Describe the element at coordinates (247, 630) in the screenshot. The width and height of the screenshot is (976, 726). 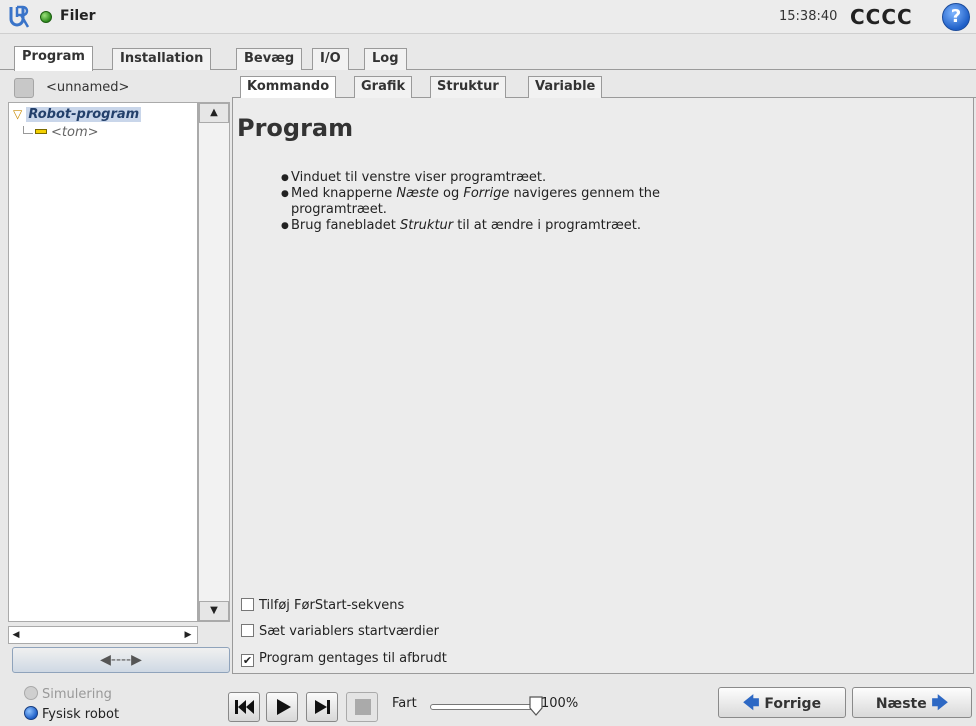
I see `init-variables-checkbox` at that location.